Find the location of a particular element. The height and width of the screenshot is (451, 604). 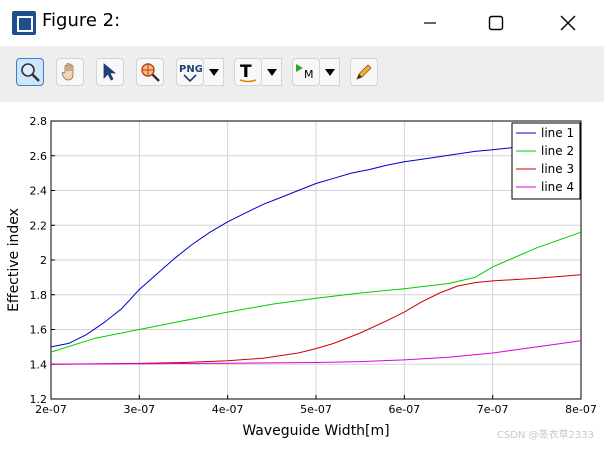

maximize-button is located at coordinates (496, 23).